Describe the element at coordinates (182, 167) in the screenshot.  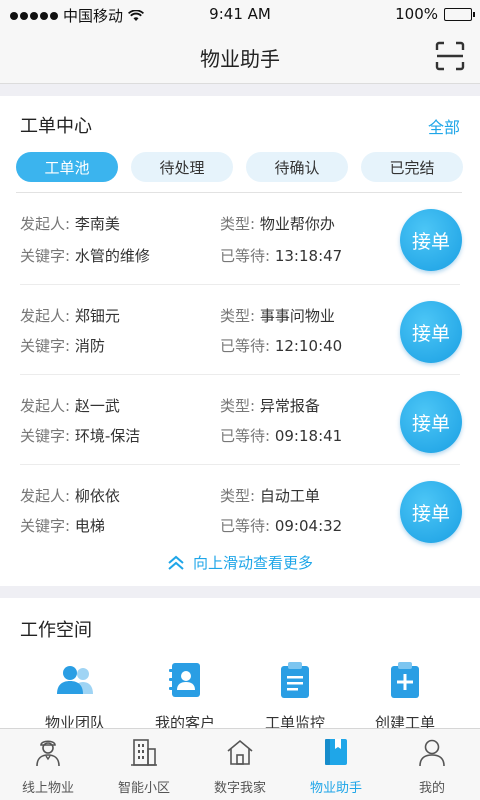
I see `tab-pending: 待处理` at that location.